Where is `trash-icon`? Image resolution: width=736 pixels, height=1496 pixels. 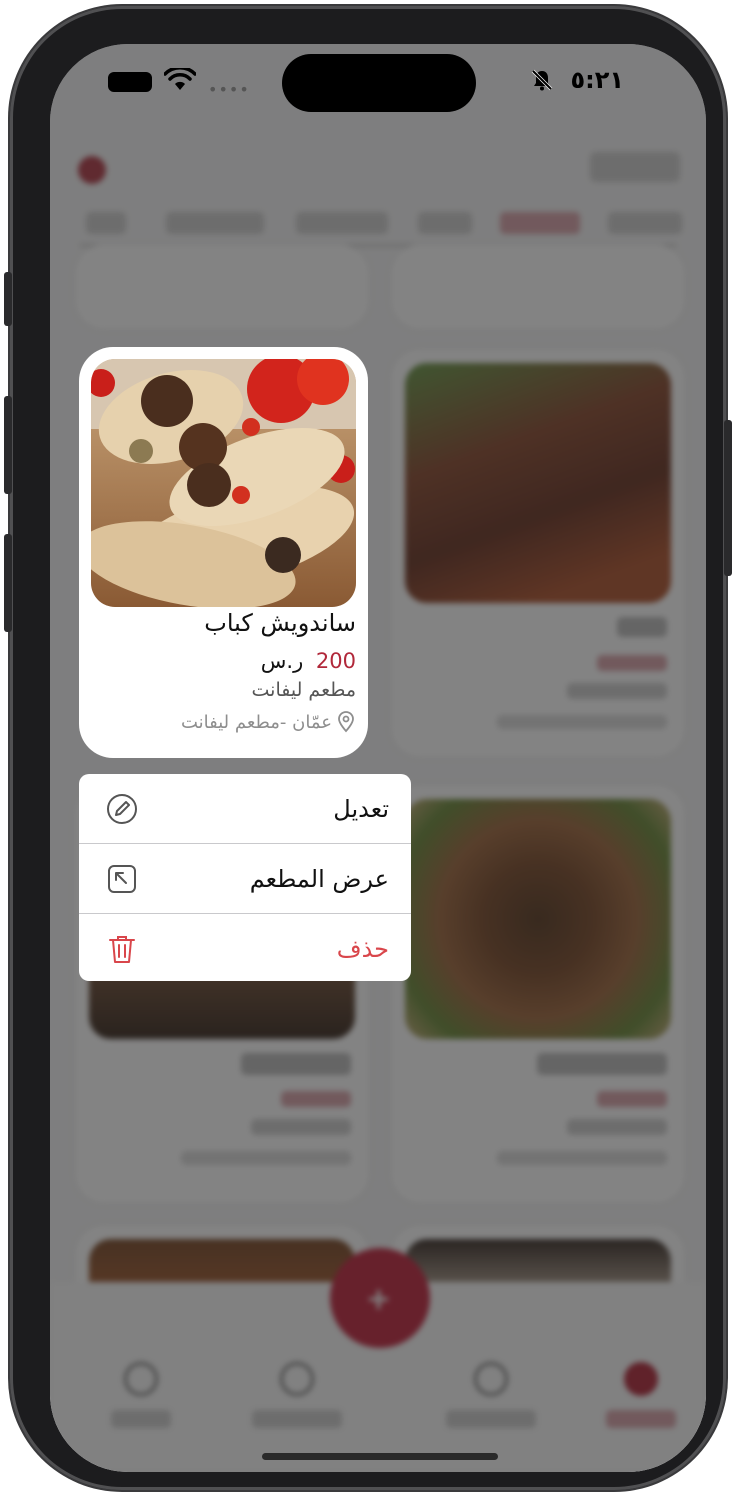
trash-icon is located at coordinates (122, 949).